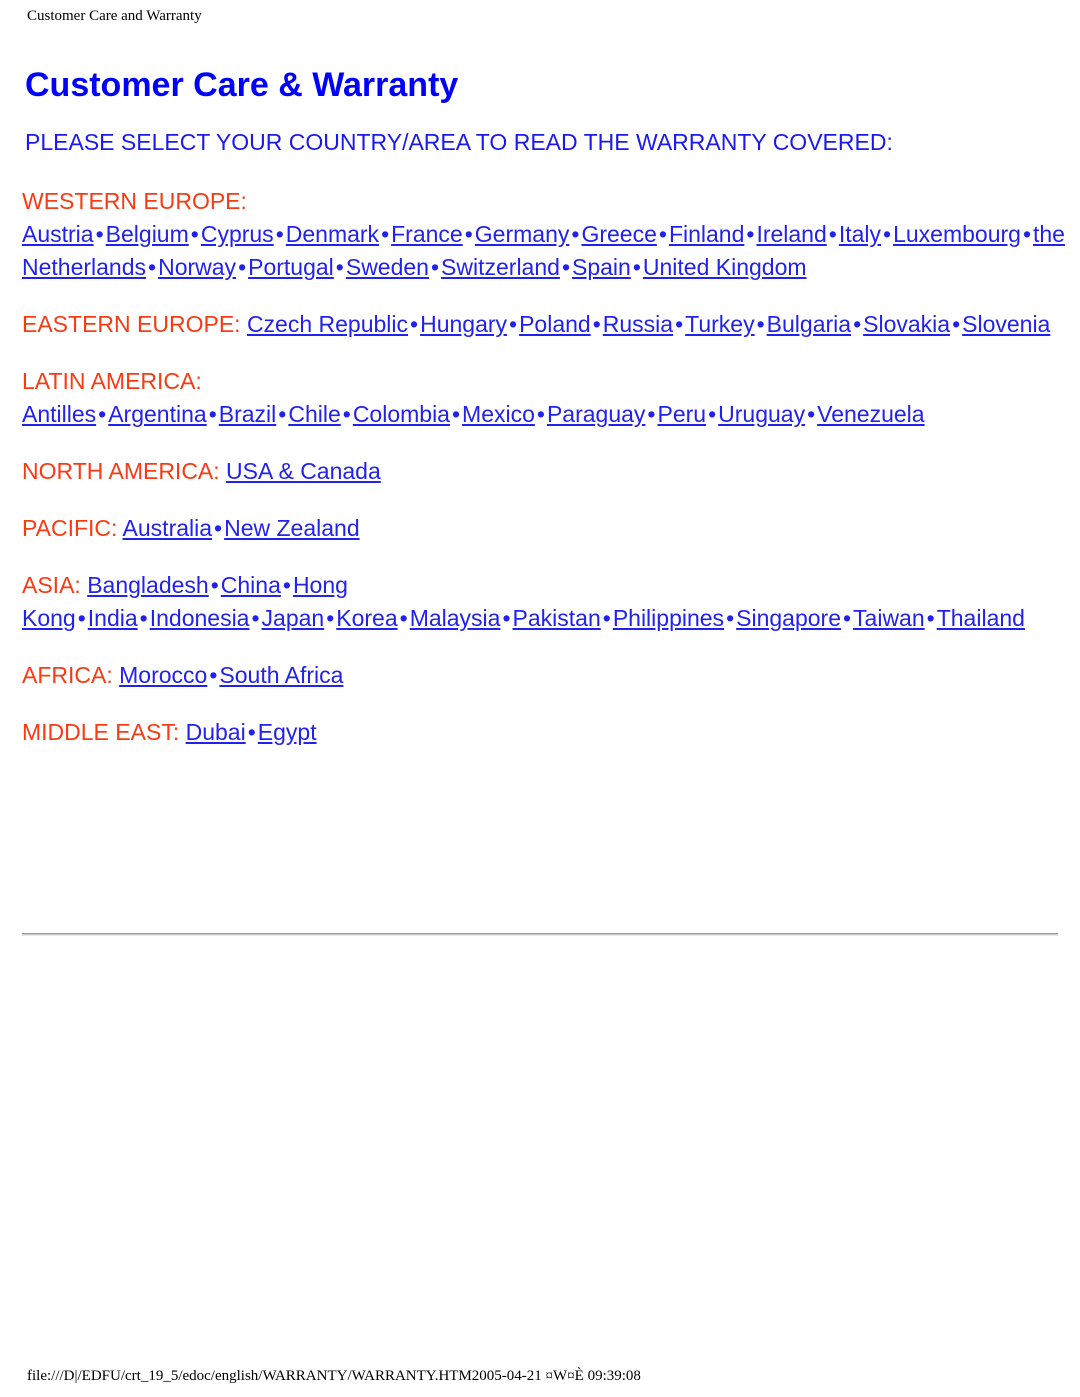 The width and height of the screenshot is (1080, 1397). I want to click on country-link: USA & Canada, so click(303, 471).